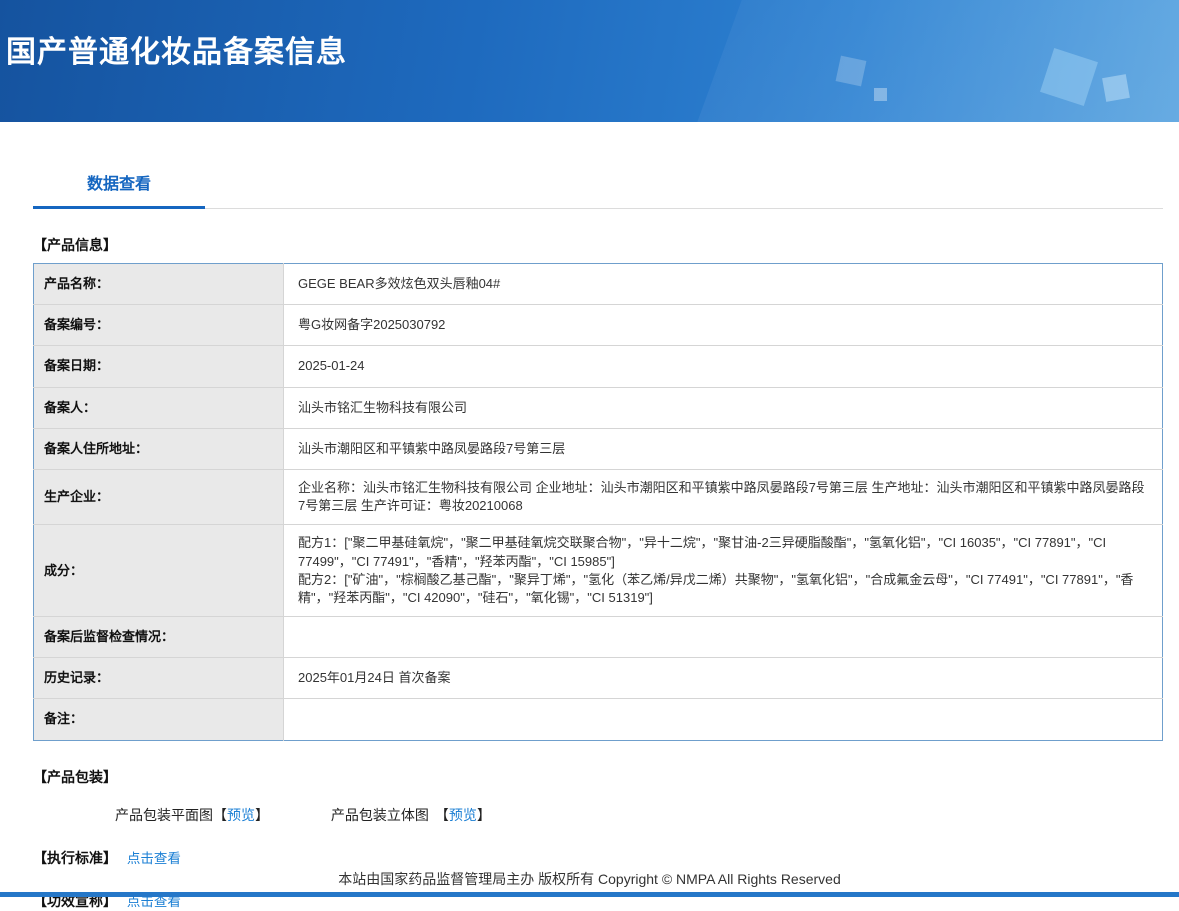  I want to click on table-row: 产品名称： GEGE BEAR多效炫色双头唇釉04#, so click(598, 284).